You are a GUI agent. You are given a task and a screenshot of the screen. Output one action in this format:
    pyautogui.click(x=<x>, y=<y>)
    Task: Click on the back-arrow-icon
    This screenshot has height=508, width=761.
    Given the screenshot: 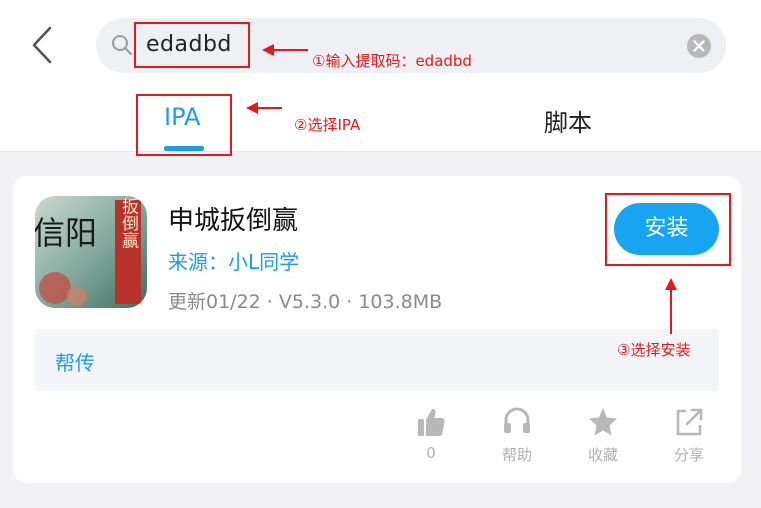 What is the action you would take?
    pyautogui.click(x=42, y=45)
    